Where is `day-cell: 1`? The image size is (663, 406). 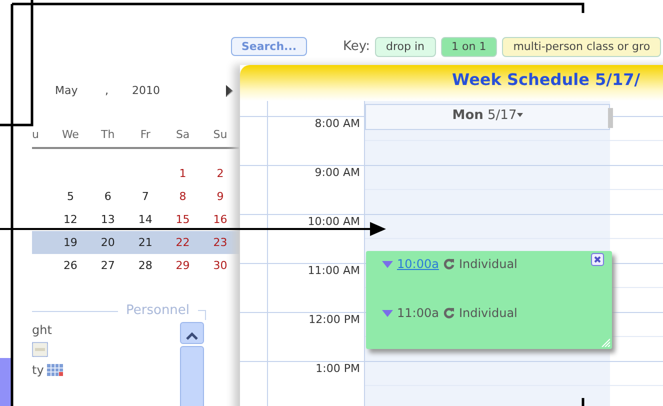
day-cell: 1 is located at coordinates (183, 173).